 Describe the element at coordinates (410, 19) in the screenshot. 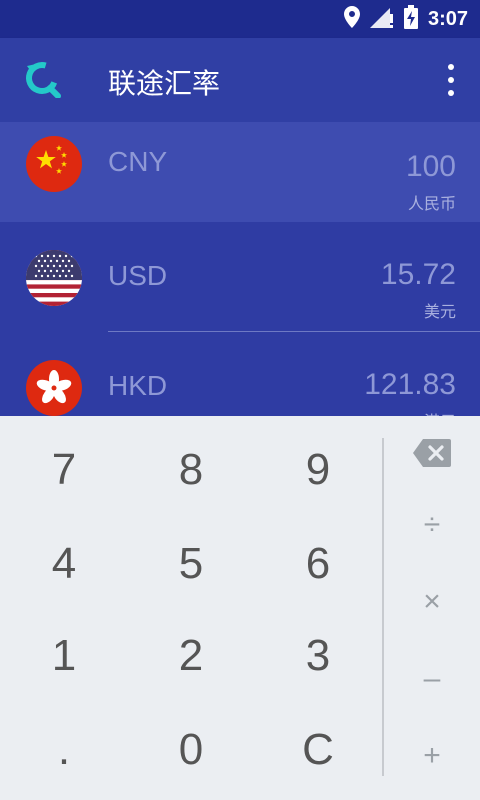

I see `battery-icon` at that location.